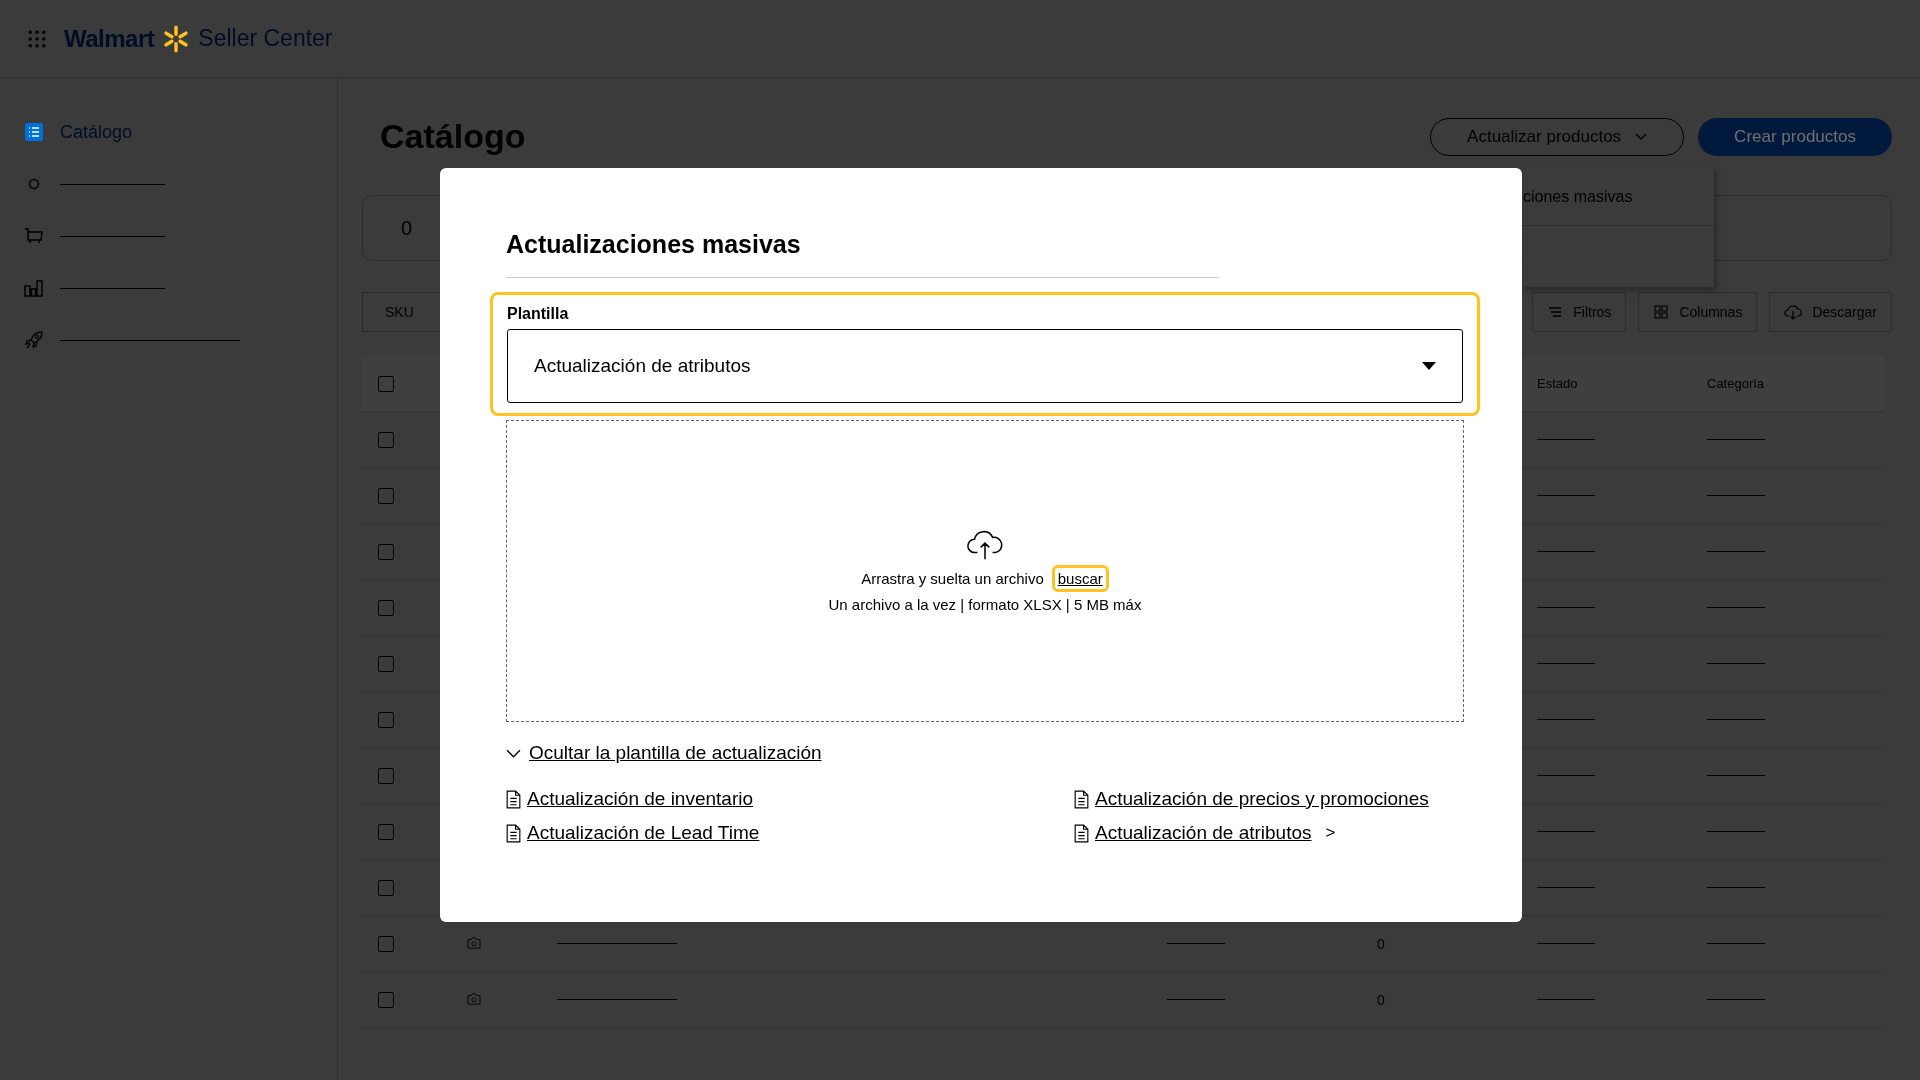 The height and width of the screenshot is (1080, 1920). What do you see at coordinates (1661, 312) in the screenshot?
I see `grid-icon` at bounding box center [1661, 312].